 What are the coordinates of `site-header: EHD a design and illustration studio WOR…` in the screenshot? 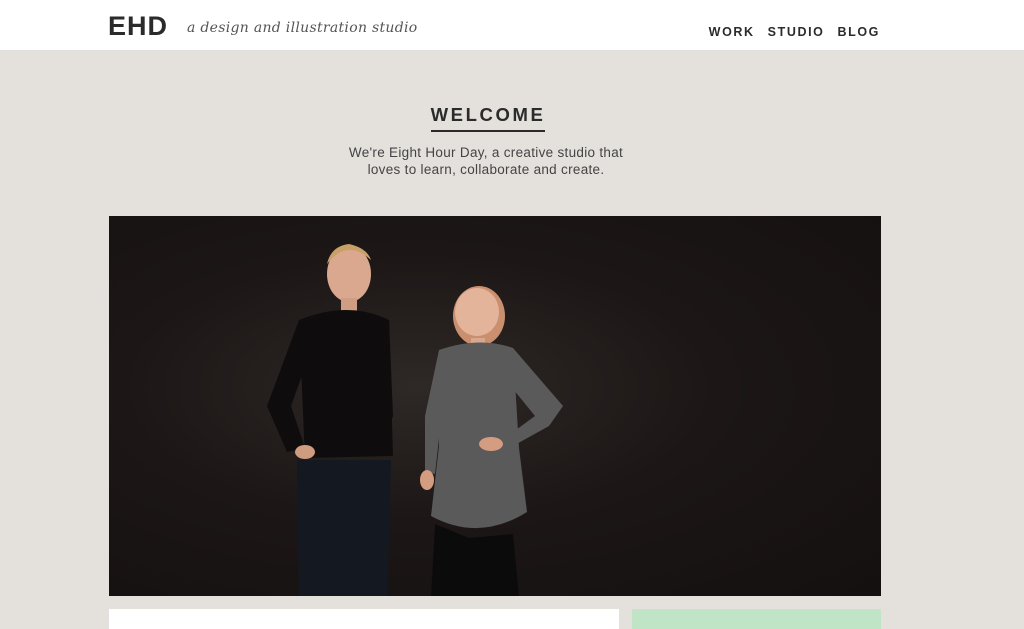 It's located at (512, 25).